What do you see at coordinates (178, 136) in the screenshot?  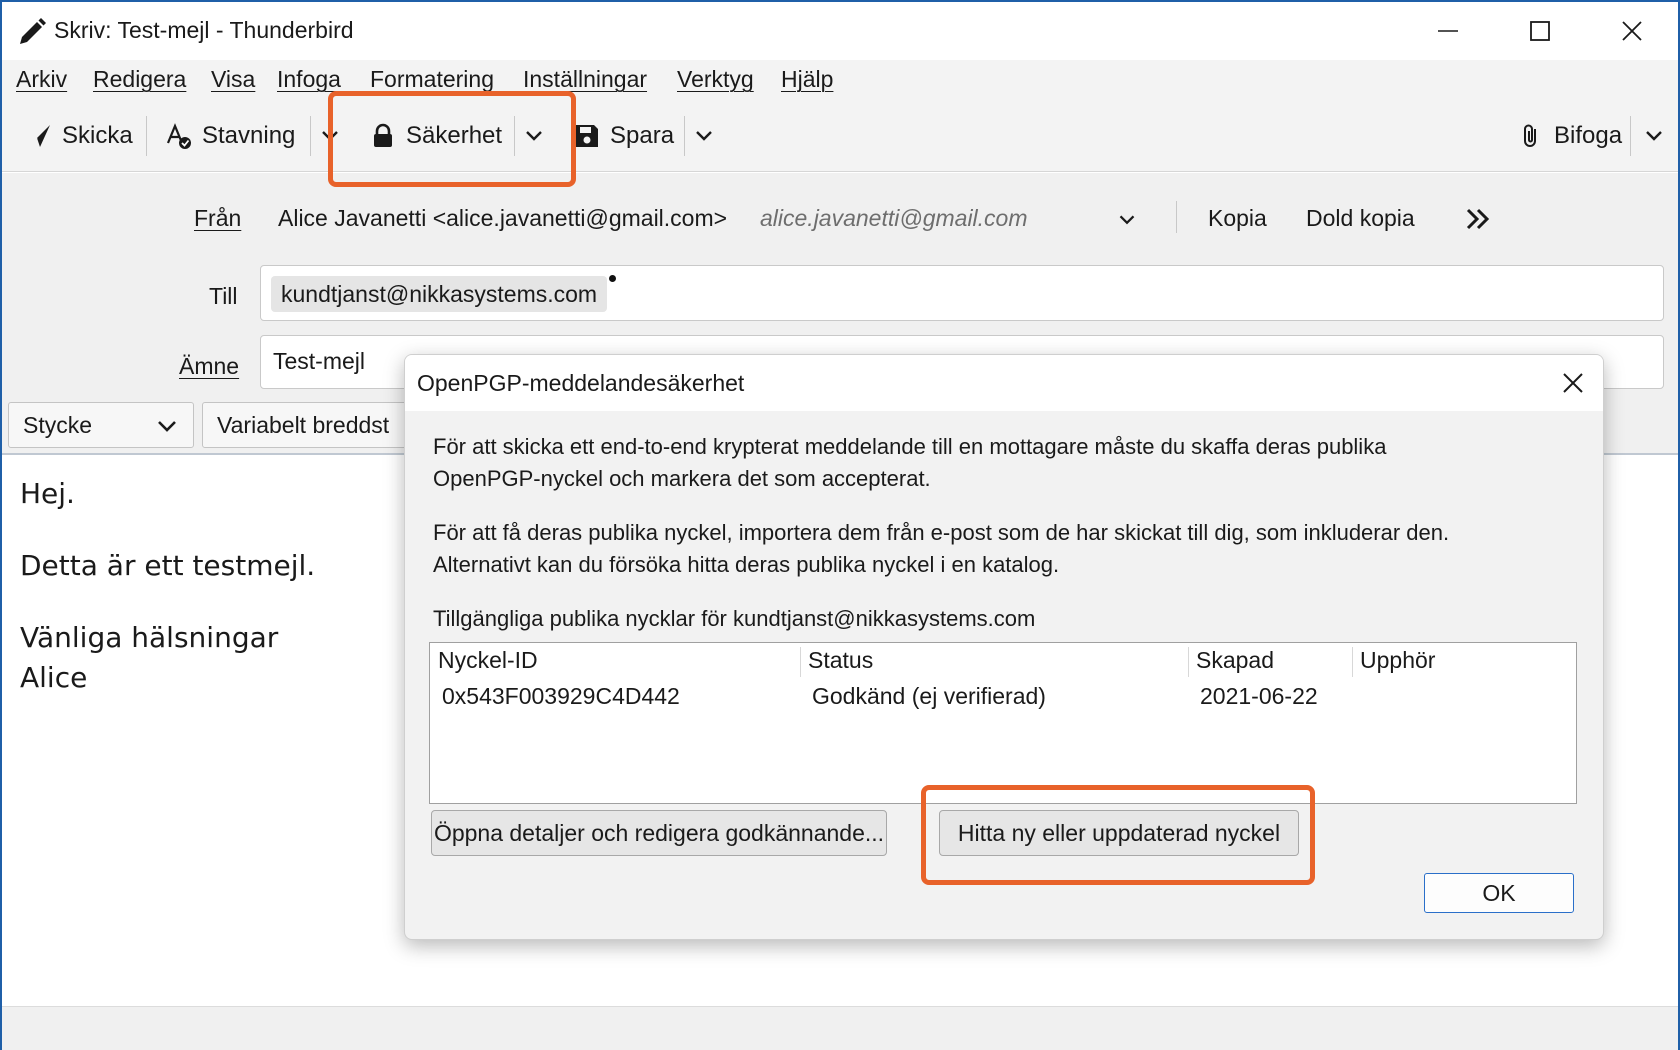 I see `spelling-icon` at bounding box center [178, 136].